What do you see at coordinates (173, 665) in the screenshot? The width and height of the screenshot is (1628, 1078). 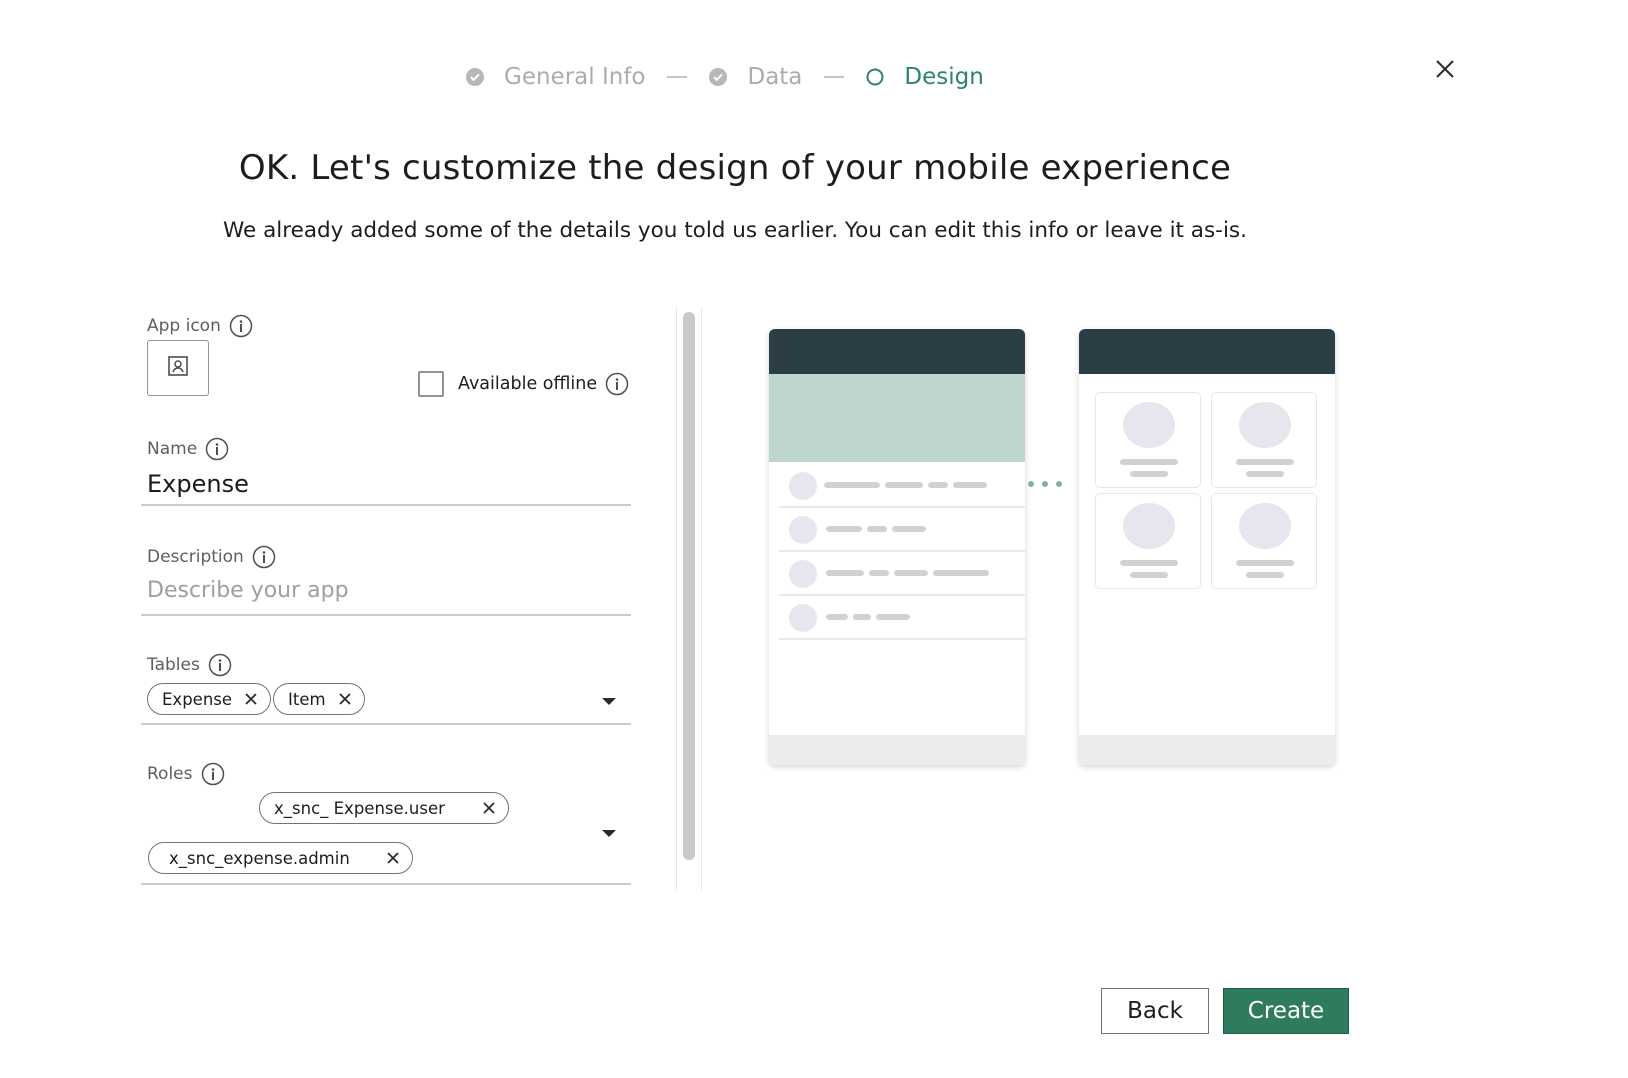 I see `label-text: Tables` at bounding box center [173, 665].